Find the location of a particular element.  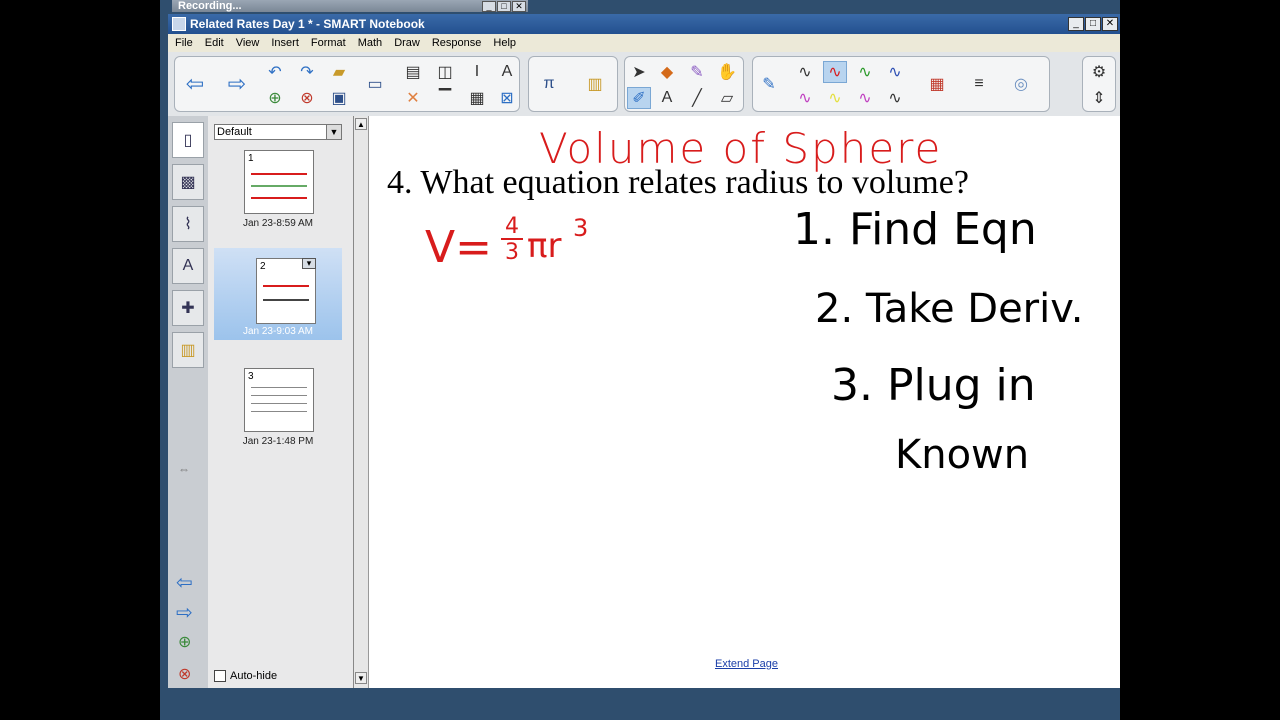

menu-view: View is located at coordinates (247, 43).